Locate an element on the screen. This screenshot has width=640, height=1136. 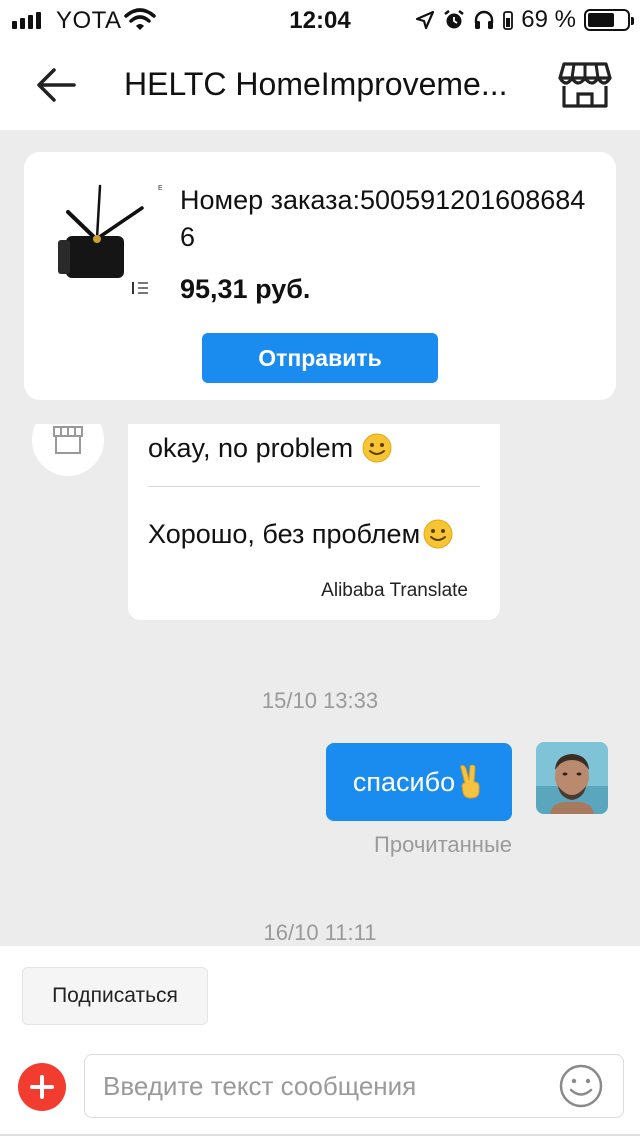
status-bar: YOTA 12:04 69 % is located at coordinates (320, 20).